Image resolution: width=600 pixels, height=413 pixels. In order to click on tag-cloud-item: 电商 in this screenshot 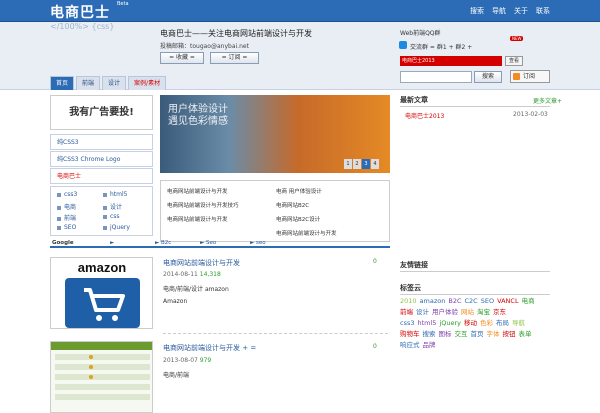, I will do `click(528, 301)`.